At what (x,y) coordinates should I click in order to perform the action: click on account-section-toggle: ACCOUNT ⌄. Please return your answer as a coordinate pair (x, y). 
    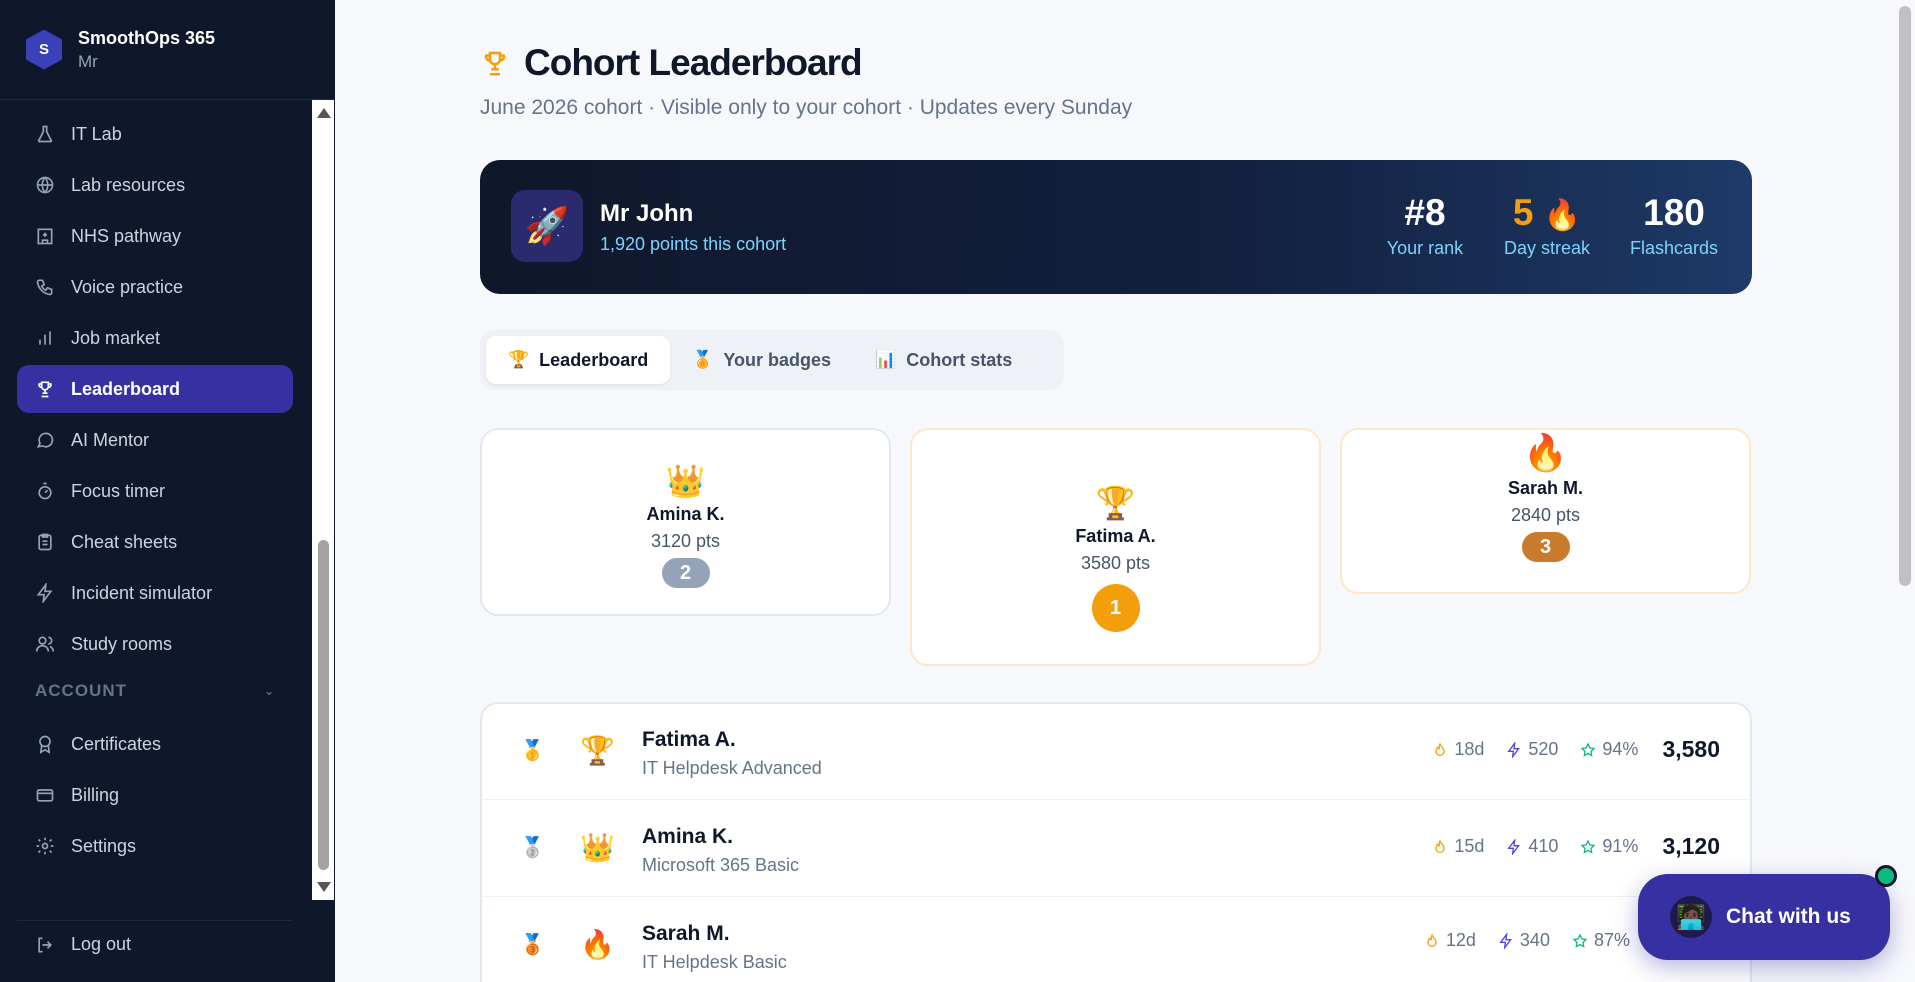
    Looking at the image, I should click on (155, 691).